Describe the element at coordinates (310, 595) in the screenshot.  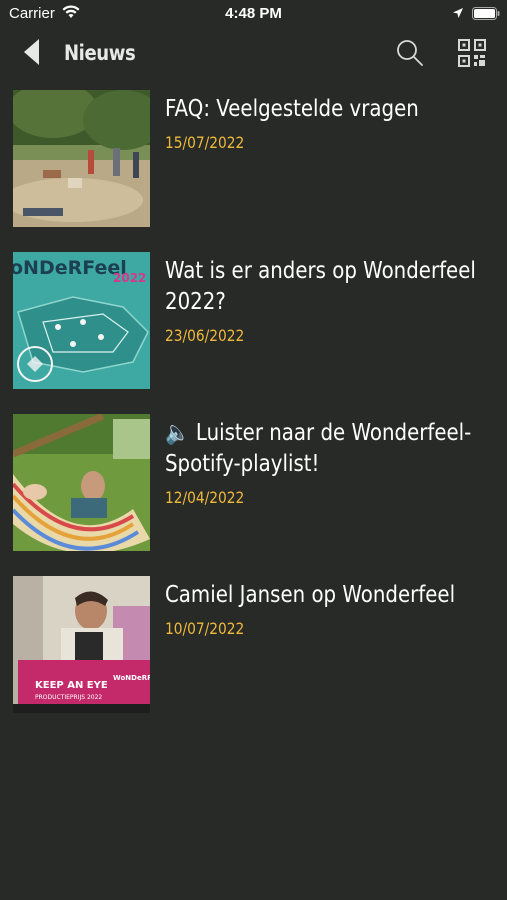
I see `news-title: Camiel Jansen op Wonderfeel` at that location.